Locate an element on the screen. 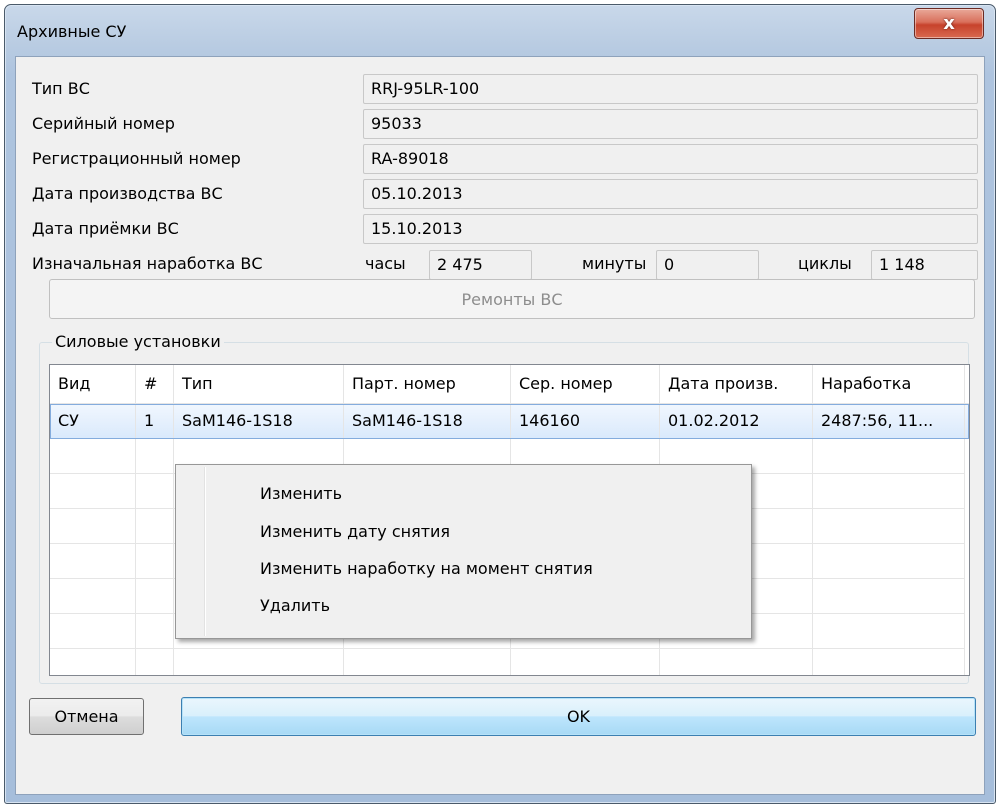 The image size is (1001, 811). minutes-label: минуты is located at coordinates (614, 263).